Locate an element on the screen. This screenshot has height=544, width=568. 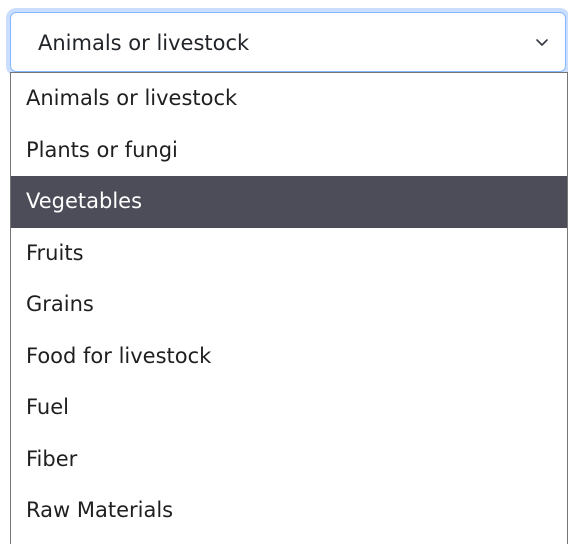
select-current-value: Animals or livestock is located at coordinates (144, 43).